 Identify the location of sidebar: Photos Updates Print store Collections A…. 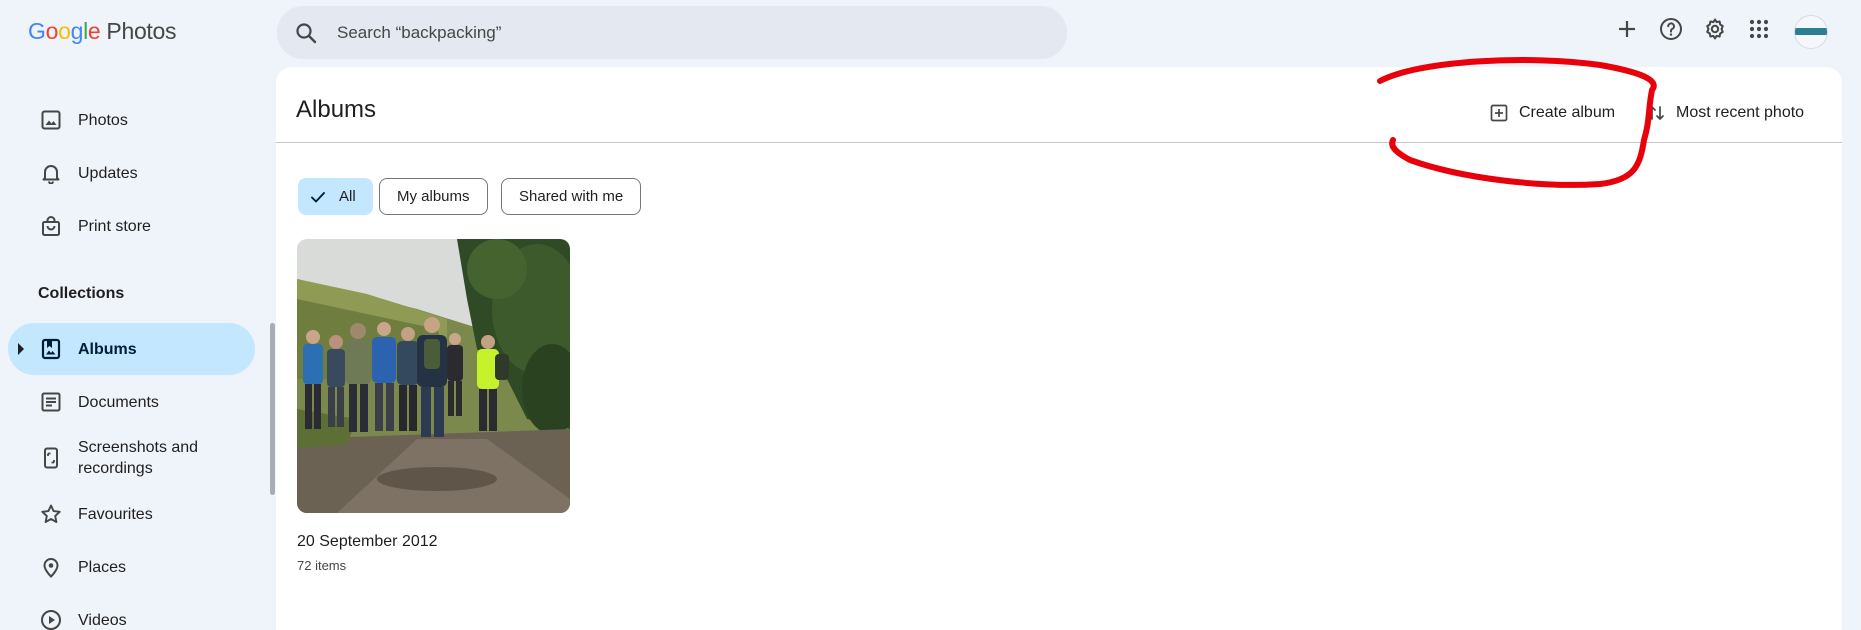
(132, 350).